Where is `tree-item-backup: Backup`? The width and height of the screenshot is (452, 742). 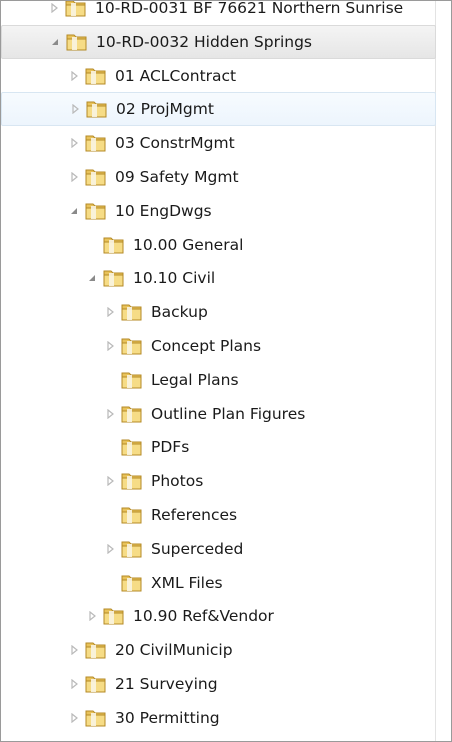 tree-item-backup: Backup is located at coordinates (218, 312).